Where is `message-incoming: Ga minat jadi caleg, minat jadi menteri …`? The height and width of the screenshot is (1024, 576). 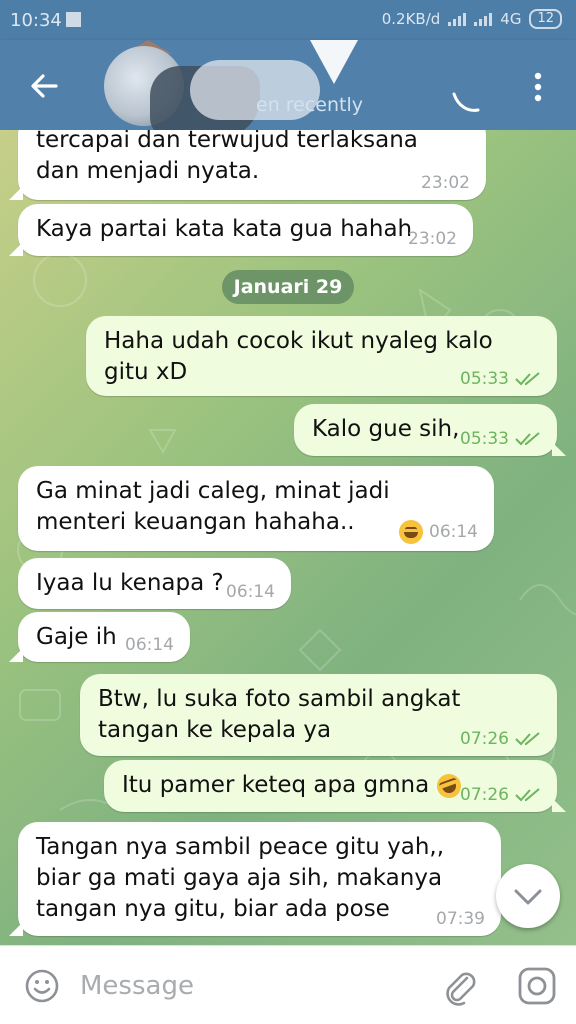 message-incoming: Ga minat jadi caleg, minat jadi menteri … is located at coordinates (256, 508).